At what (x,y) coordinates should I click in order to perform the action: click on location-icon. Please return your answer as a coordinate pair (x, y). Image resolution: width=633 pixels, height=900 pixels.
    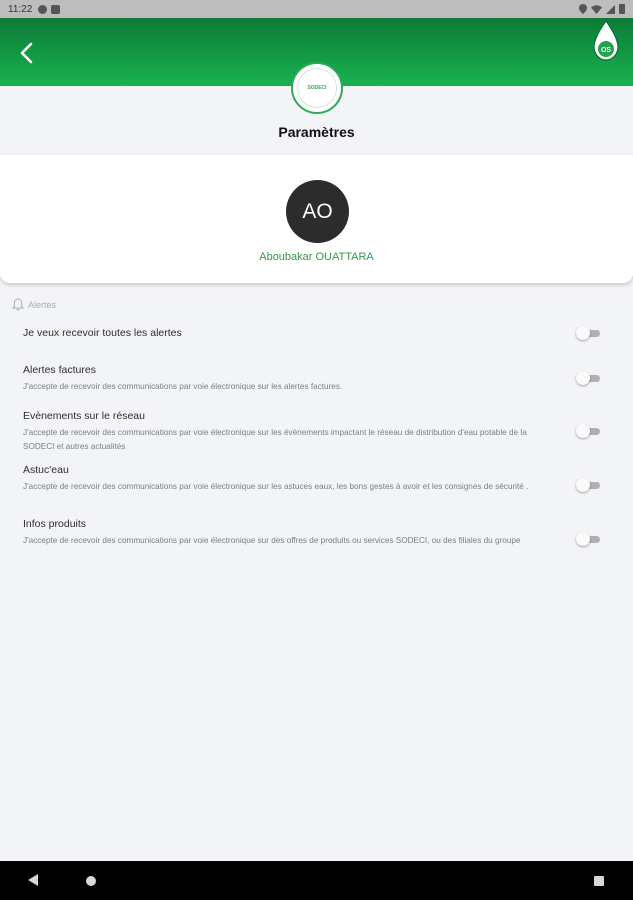
    Looking at the image, I should click on (583, 9).